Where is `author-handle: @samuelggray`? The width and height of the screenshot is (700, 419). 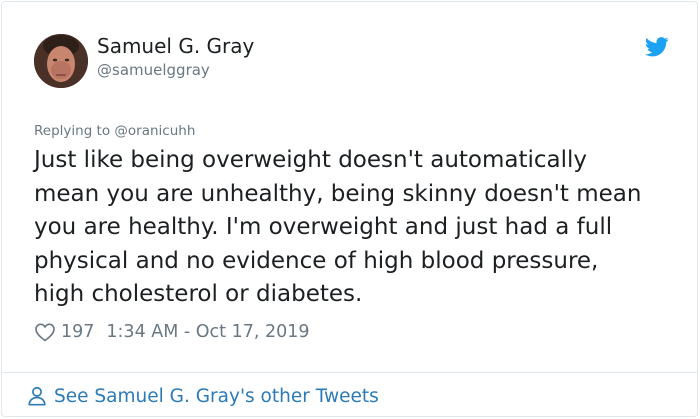 author-handle: @samuelggray is located at coordinates (153, 70).